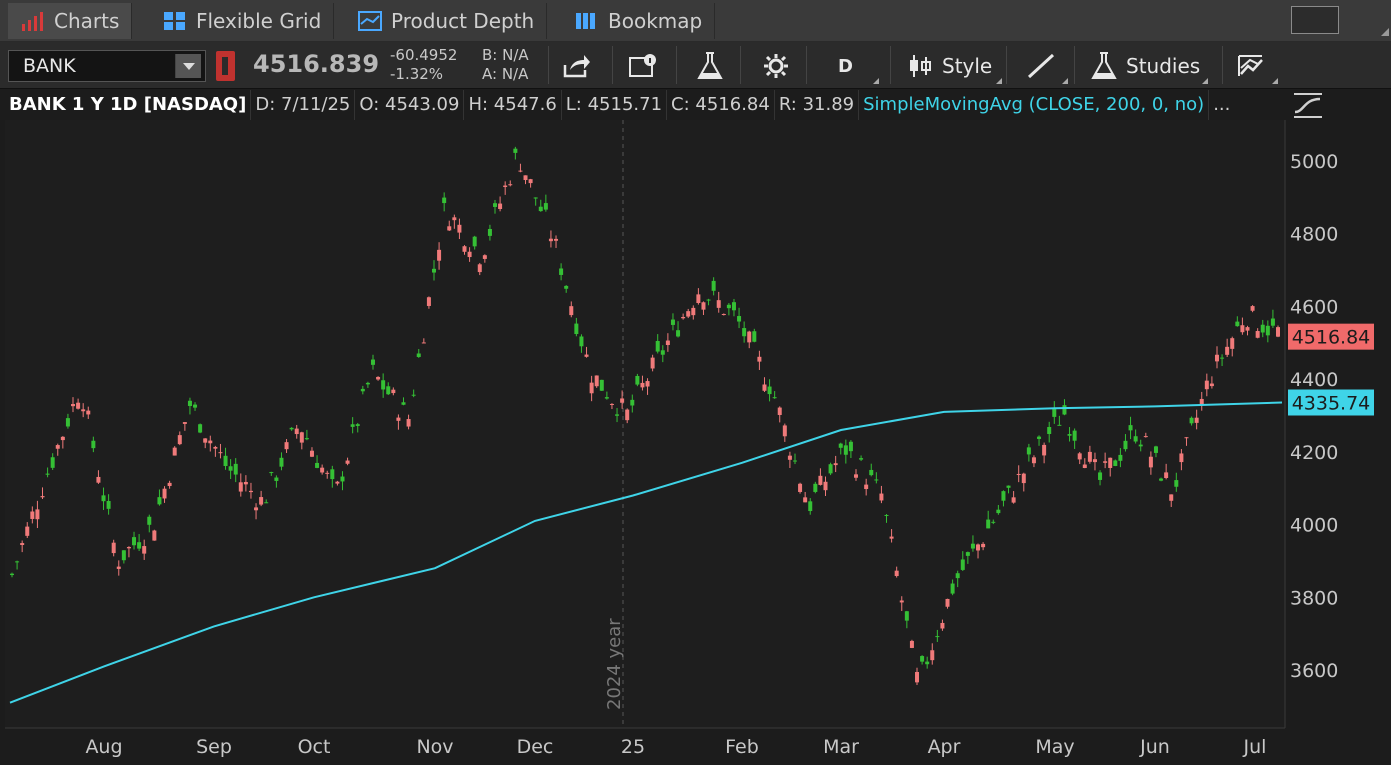  Describe the element at coordinates (639, 21) in the screenshot. I see `tab-bookmap: Bookmap` at that location.